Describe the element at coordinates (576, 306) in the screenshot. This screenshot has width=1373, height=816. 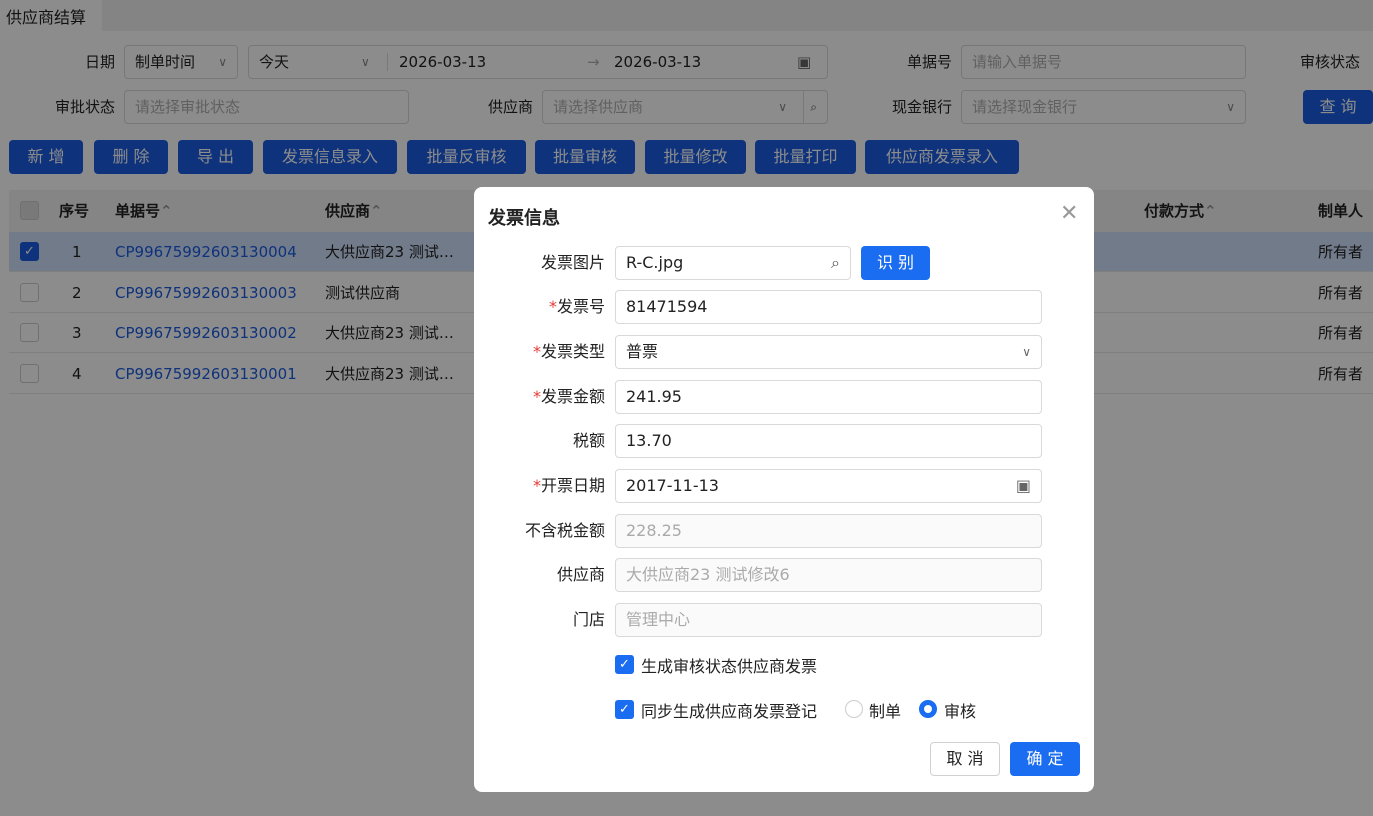
I see `invoice-no-label: *发票号` at that location.